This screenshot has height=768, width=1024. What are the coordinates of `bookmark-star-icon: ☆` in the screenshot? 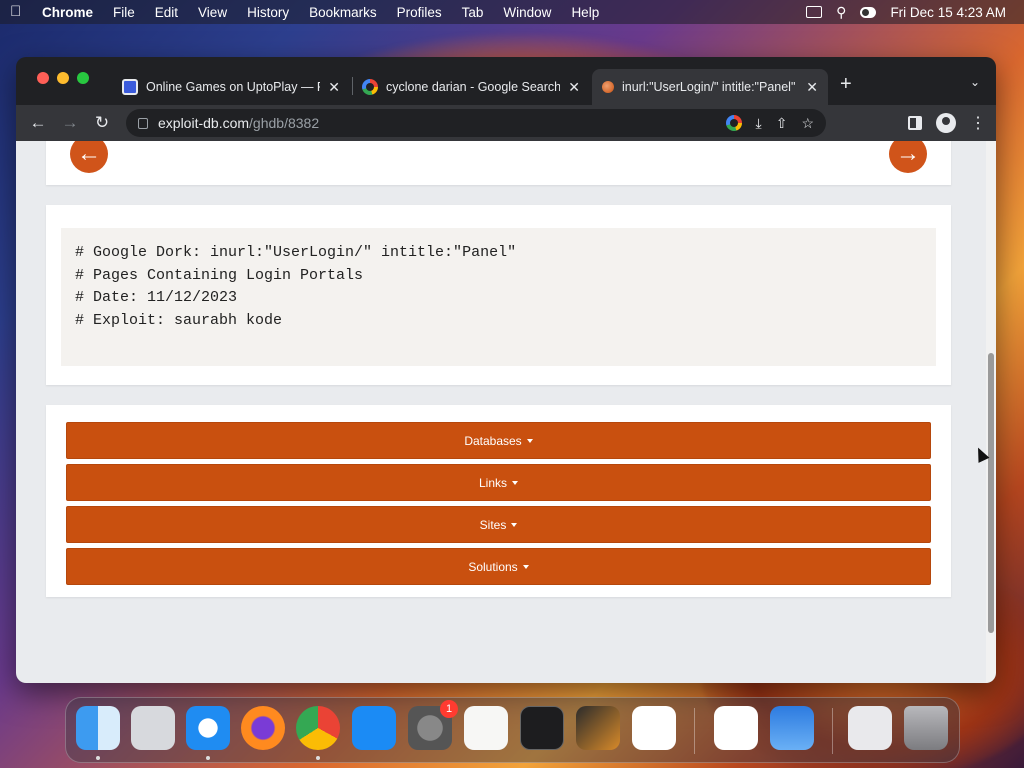 It's located at (807, 123).